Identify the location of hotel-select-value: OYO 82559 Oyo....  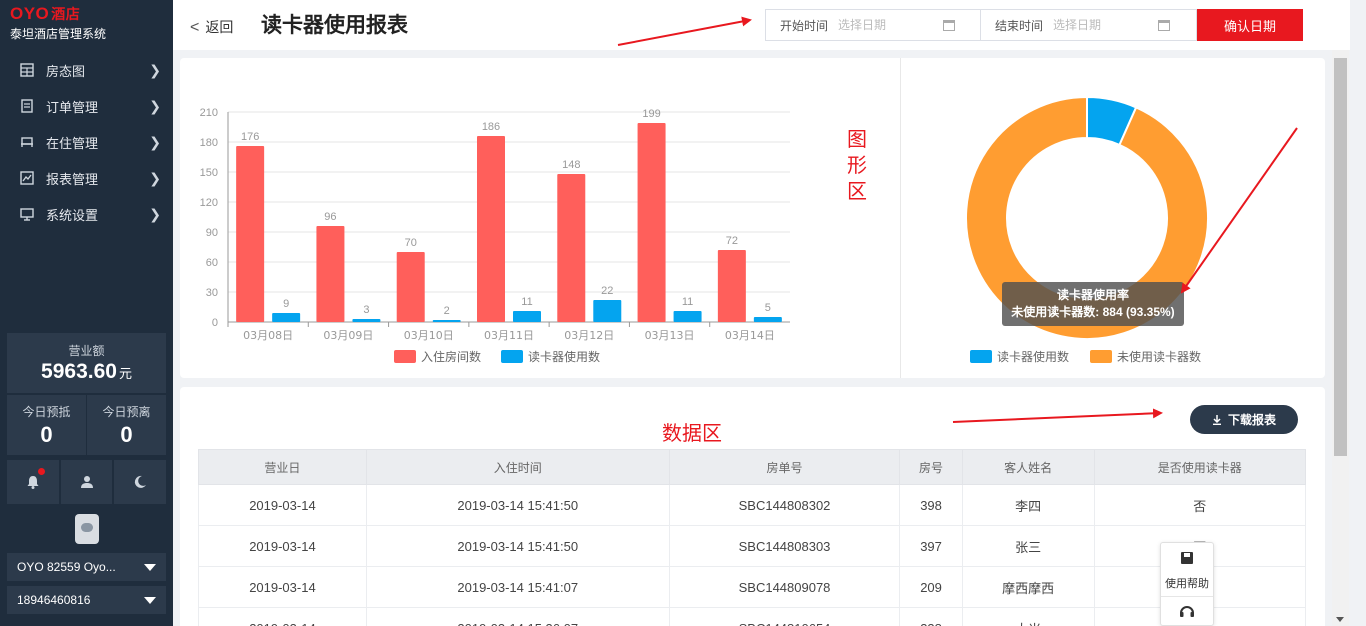
(66, 567).